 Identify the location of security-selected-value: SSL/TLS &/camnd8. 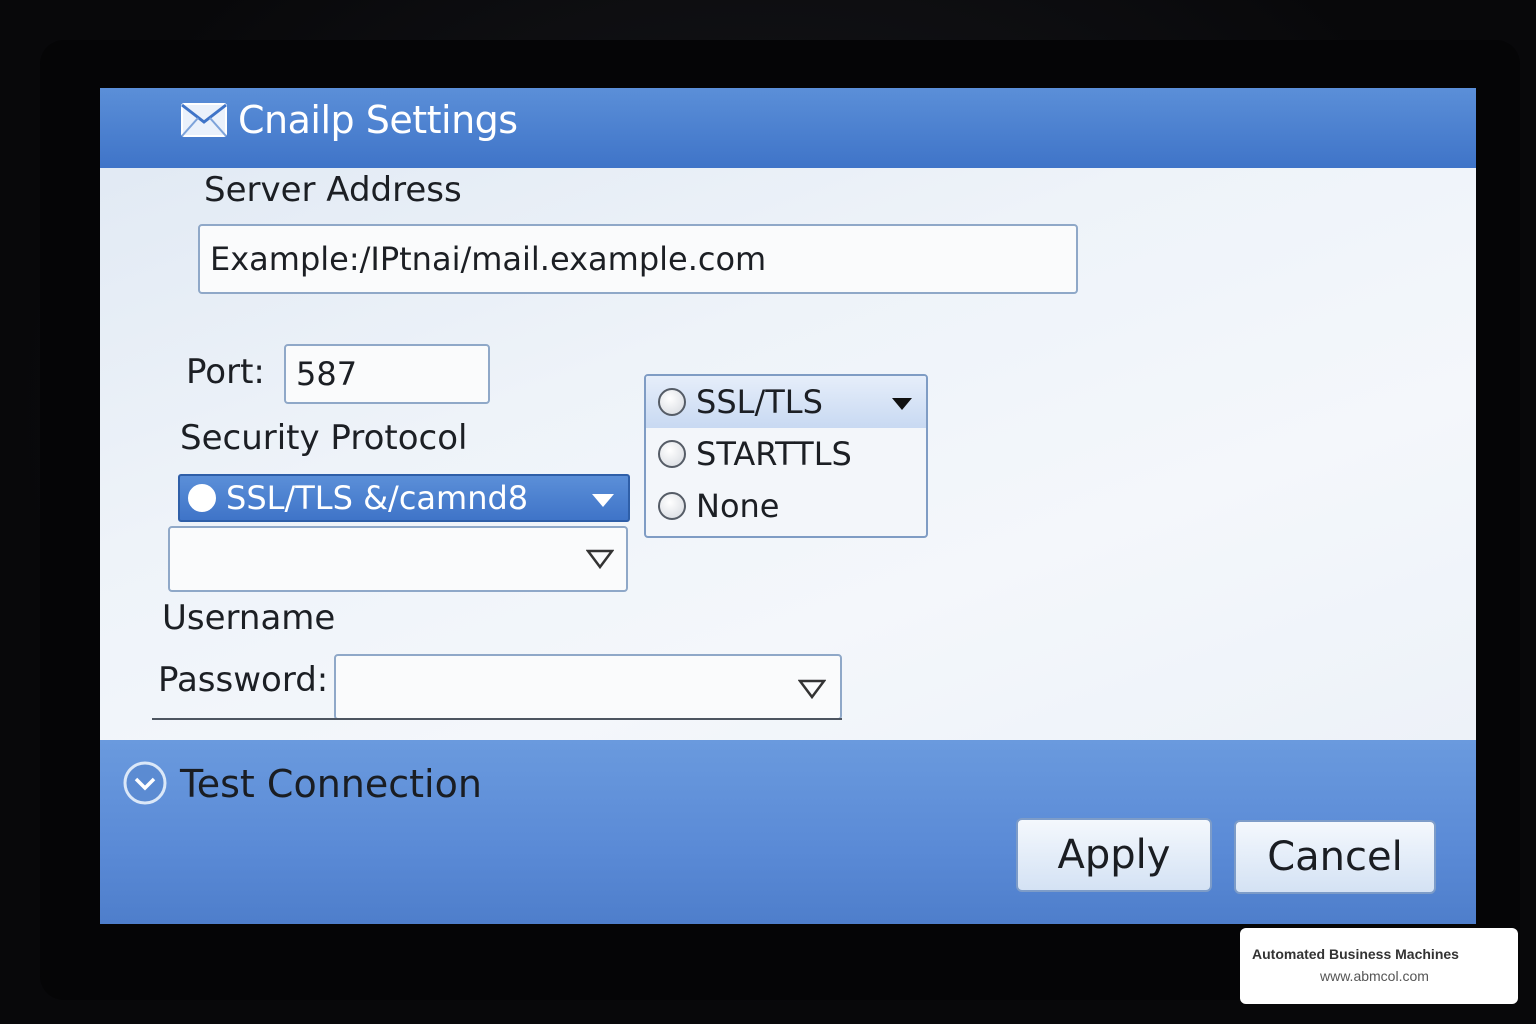
(377, 498).